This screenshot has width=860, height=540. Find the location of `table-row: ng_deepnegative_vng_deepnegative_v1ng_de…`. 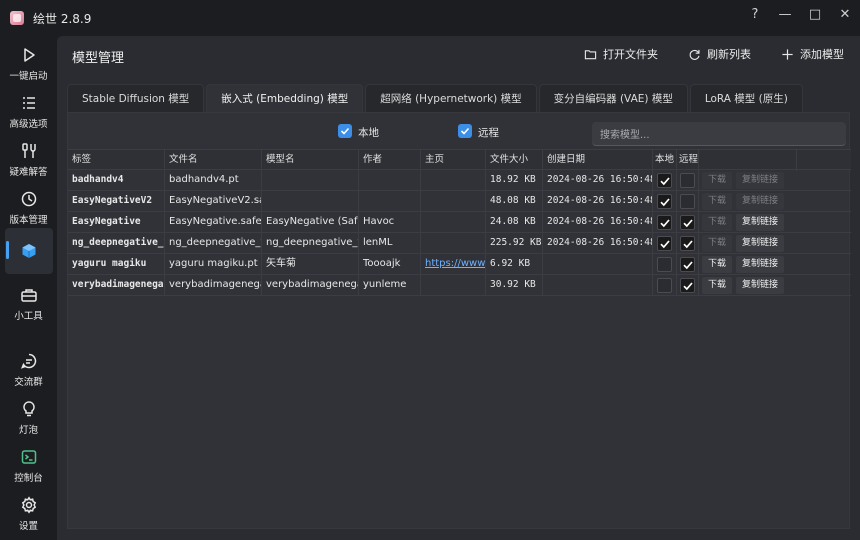

table-row: ng_deepnegative_vng_deepnegative_v1ng_de… is located at coordinates (459, 243).